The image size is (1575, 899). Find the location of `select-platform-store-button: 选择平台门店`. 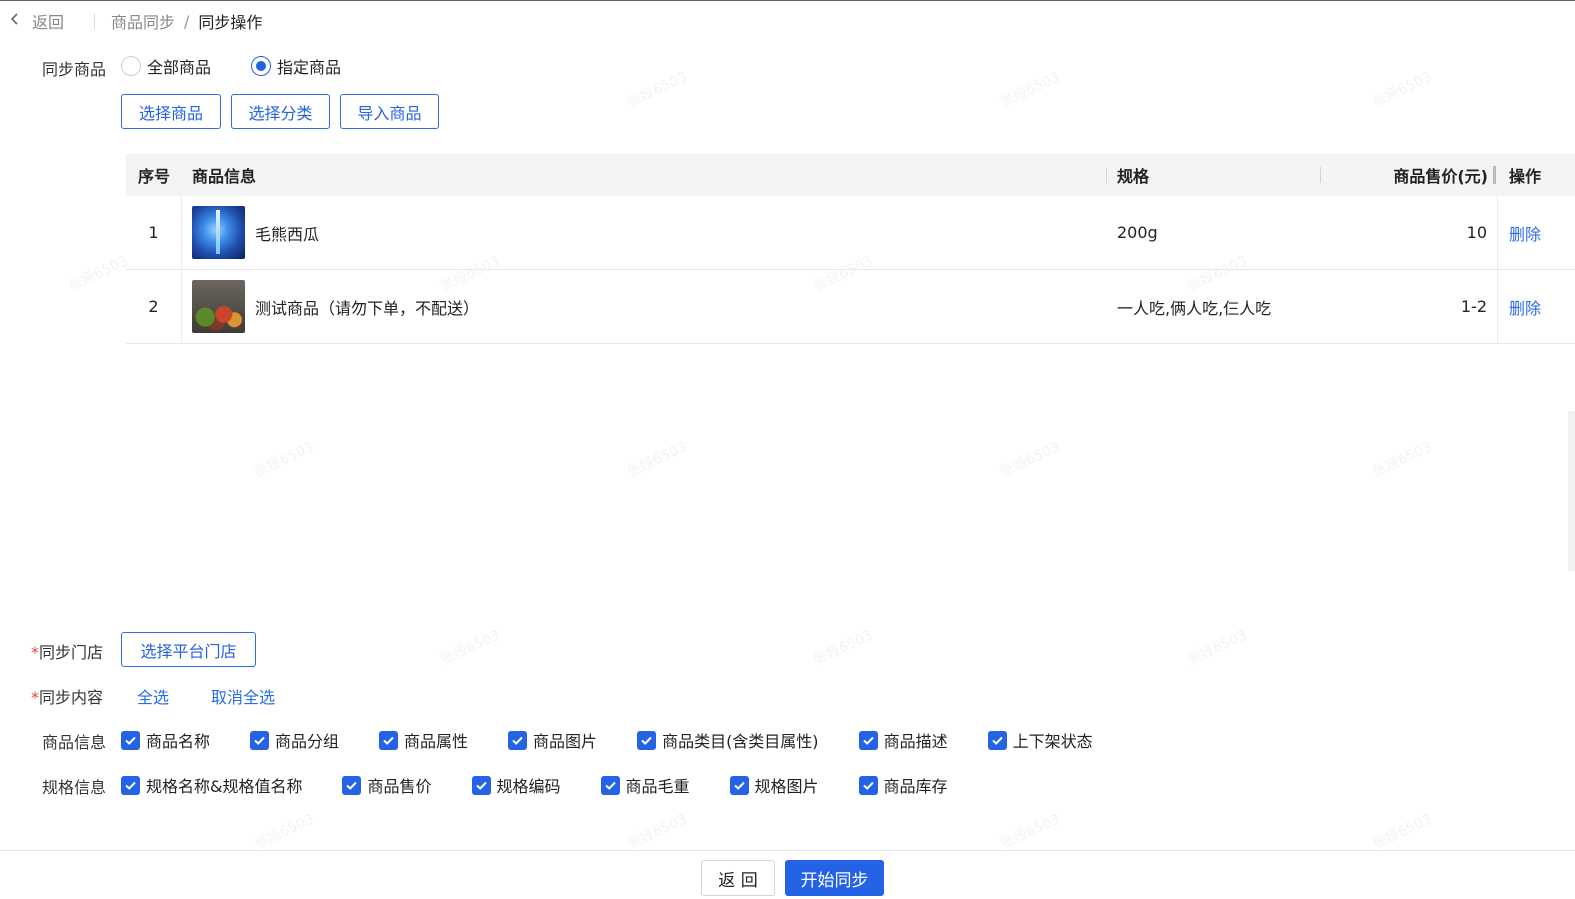

select-platform-store-button: 选择平台门店 is located at coordinates (188, 649).